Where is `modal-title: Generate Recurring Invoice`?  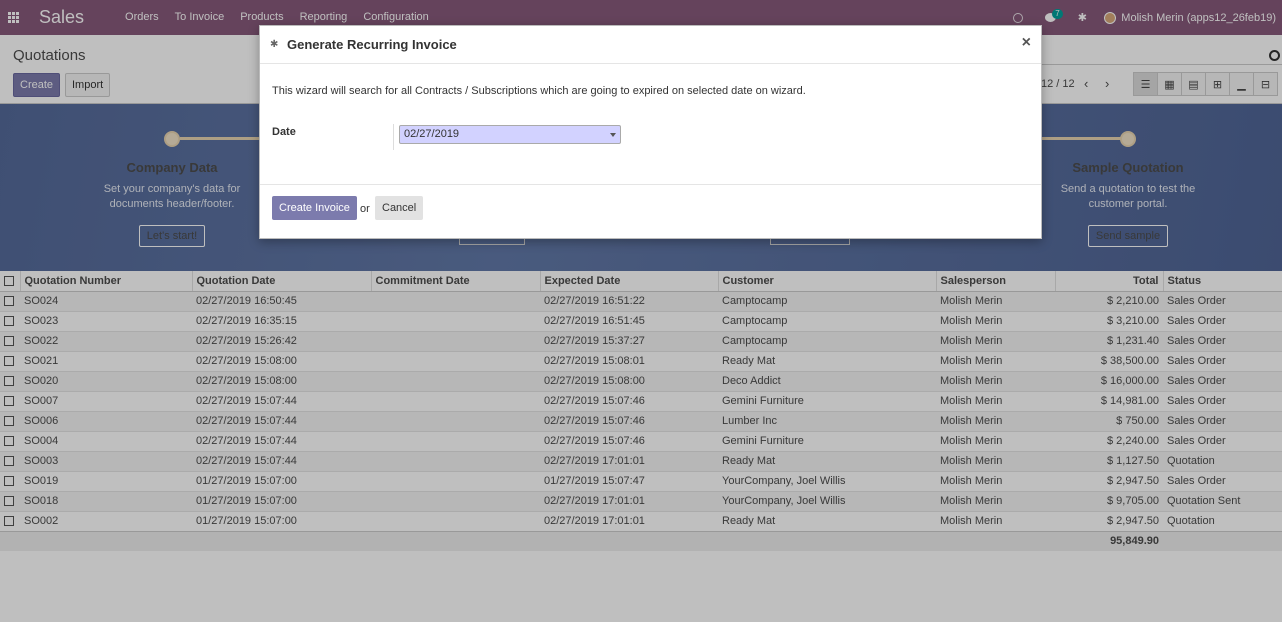 modal-title: Generate Recurring Invoice is located at coordinates (372, 44).